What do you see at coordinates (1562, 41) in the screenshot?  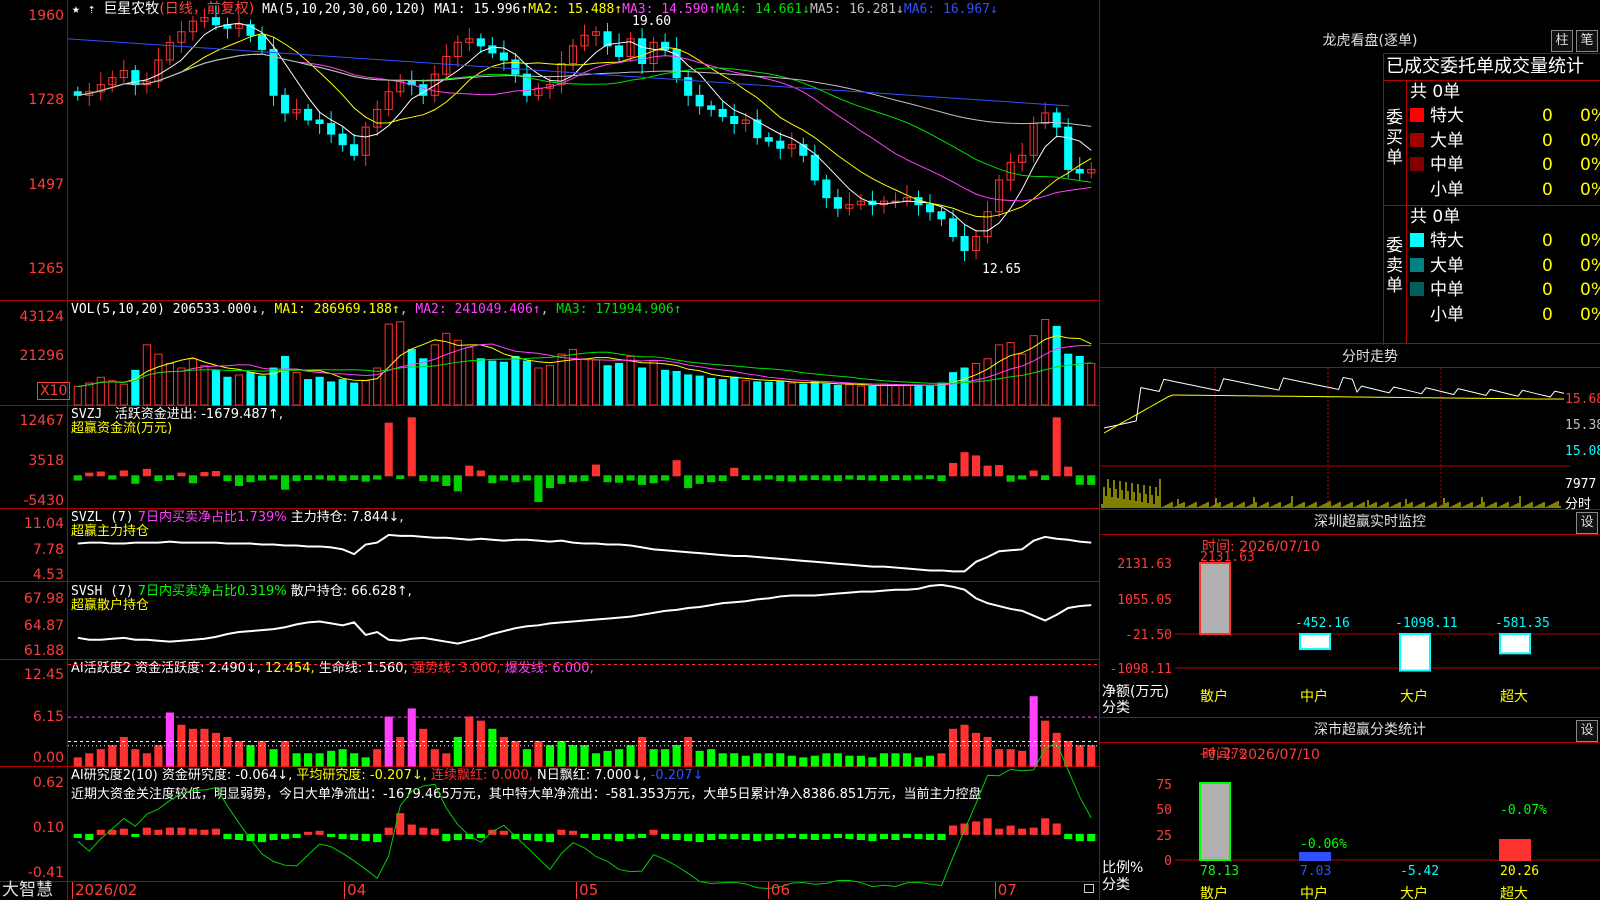 I see `bar-view-button: 柱` at bounding box center [1562, 41].